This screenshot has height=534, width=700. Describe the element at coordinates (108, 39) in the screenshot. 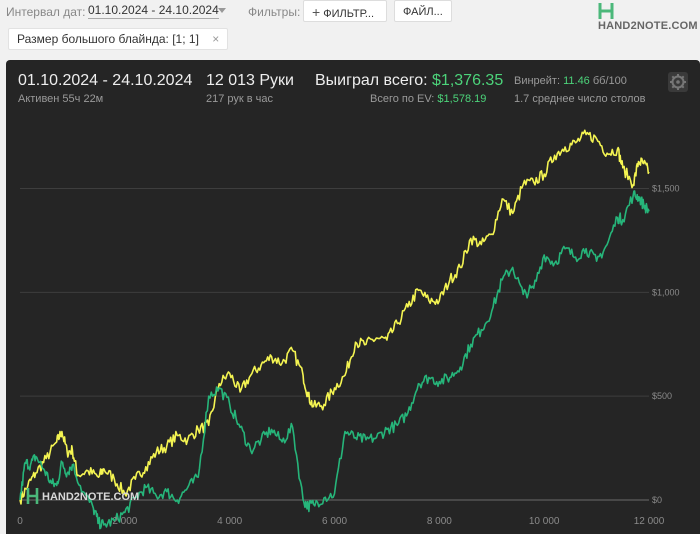

I see `filter-chip-label: Размер большого блайнда: [1; 1]` at that location.